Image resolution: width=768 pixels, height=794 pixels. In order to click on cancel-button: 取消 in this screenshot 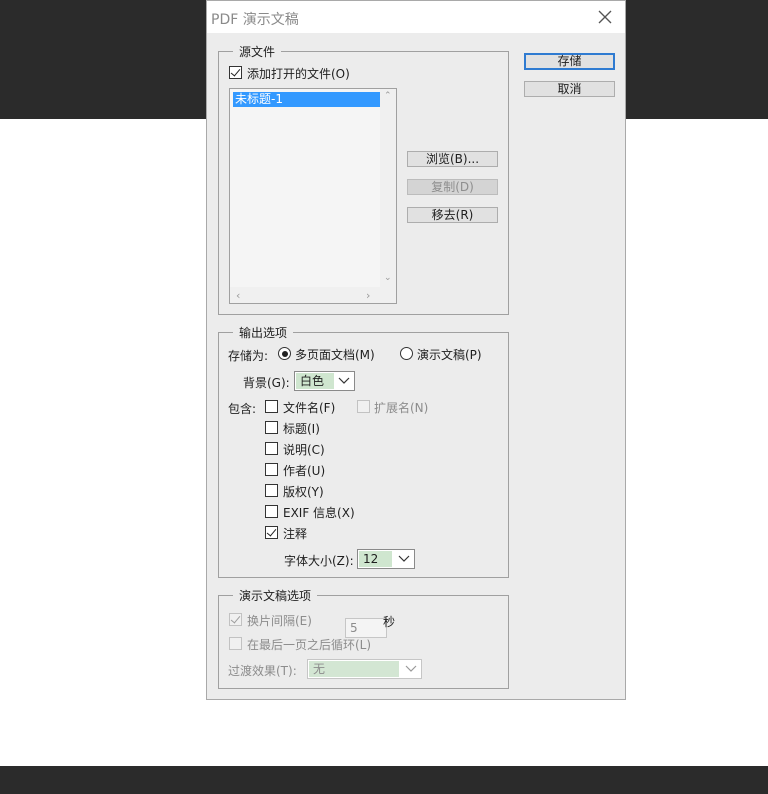, I will do `click(569, 89)`.